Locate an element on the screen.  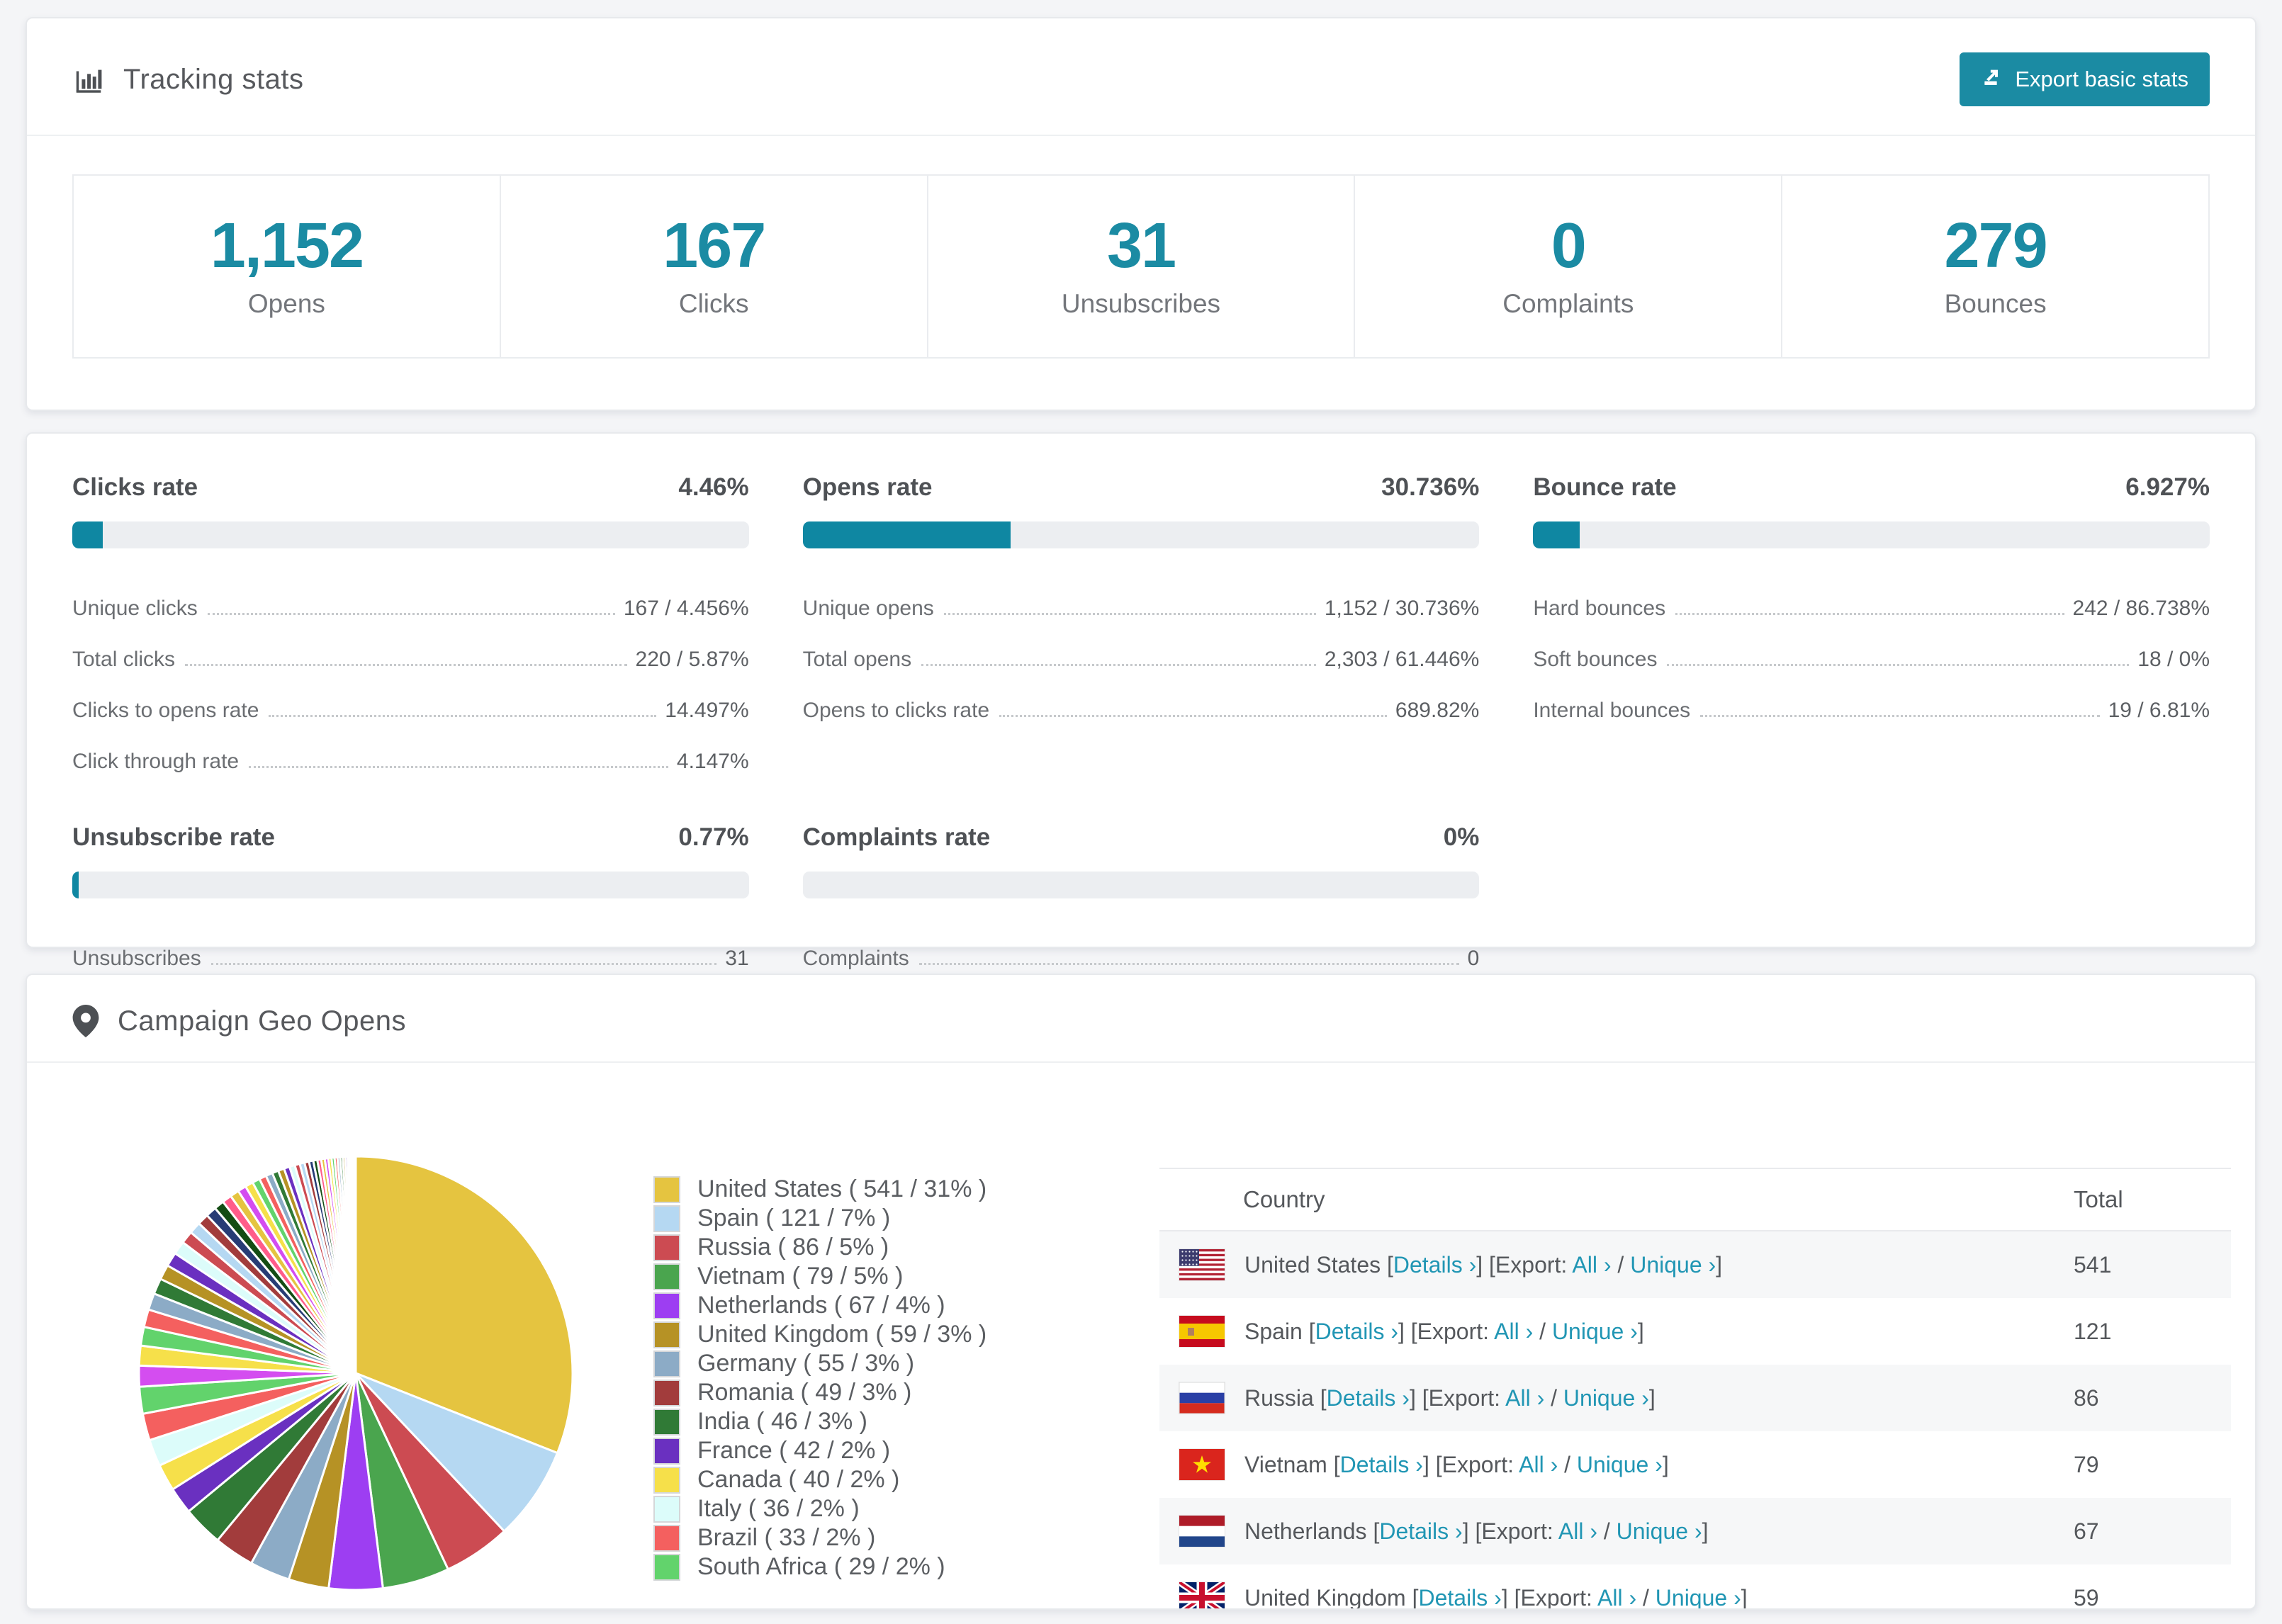
legend-label: United Kingdom ( 59 / 3% ) is located at coordinates (842, 1335).